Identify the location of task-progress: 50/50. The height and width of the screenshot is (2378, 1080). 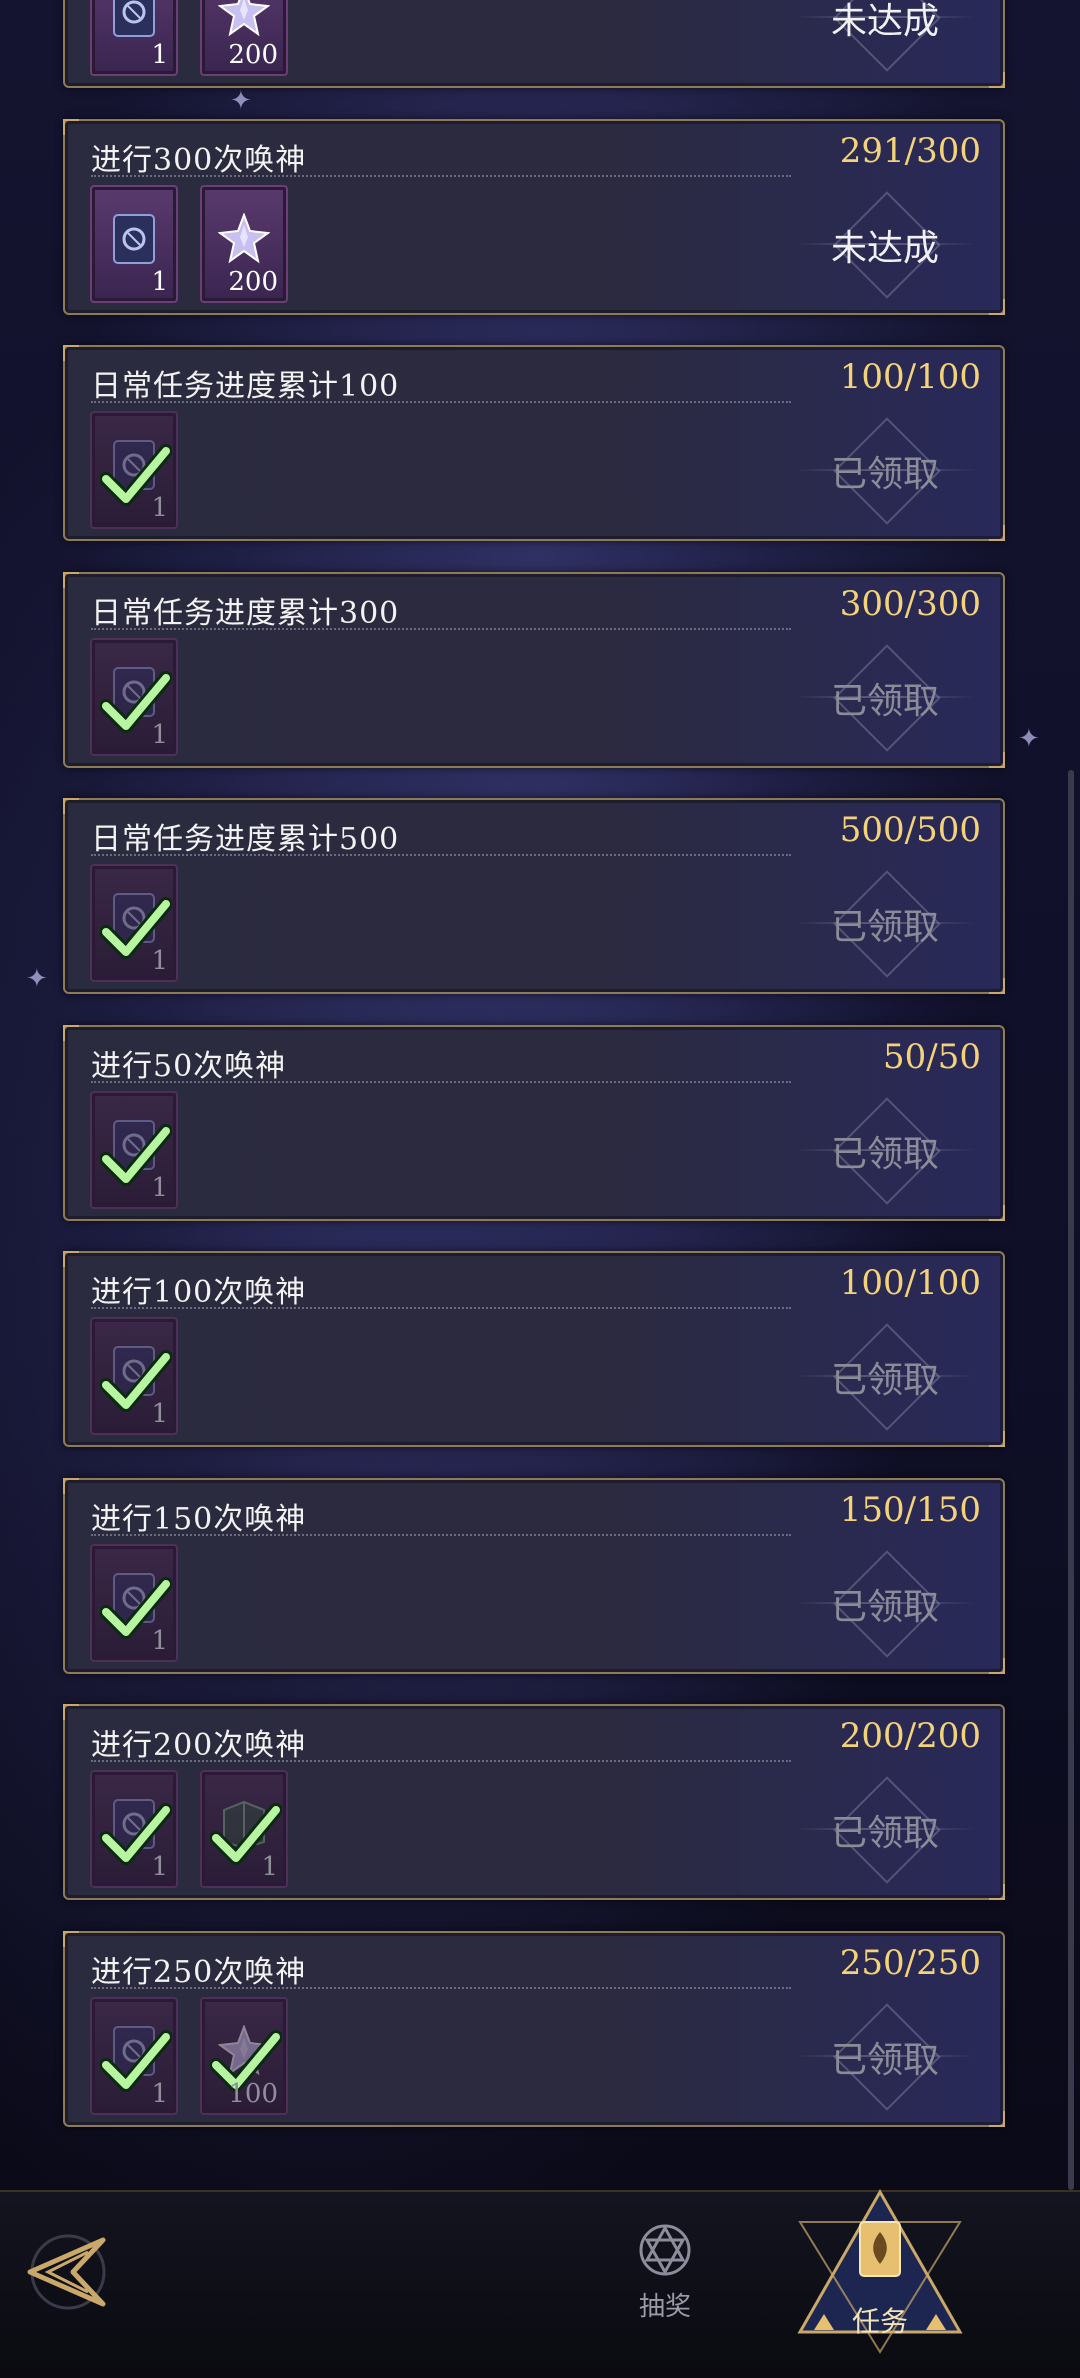
(932, 1056).